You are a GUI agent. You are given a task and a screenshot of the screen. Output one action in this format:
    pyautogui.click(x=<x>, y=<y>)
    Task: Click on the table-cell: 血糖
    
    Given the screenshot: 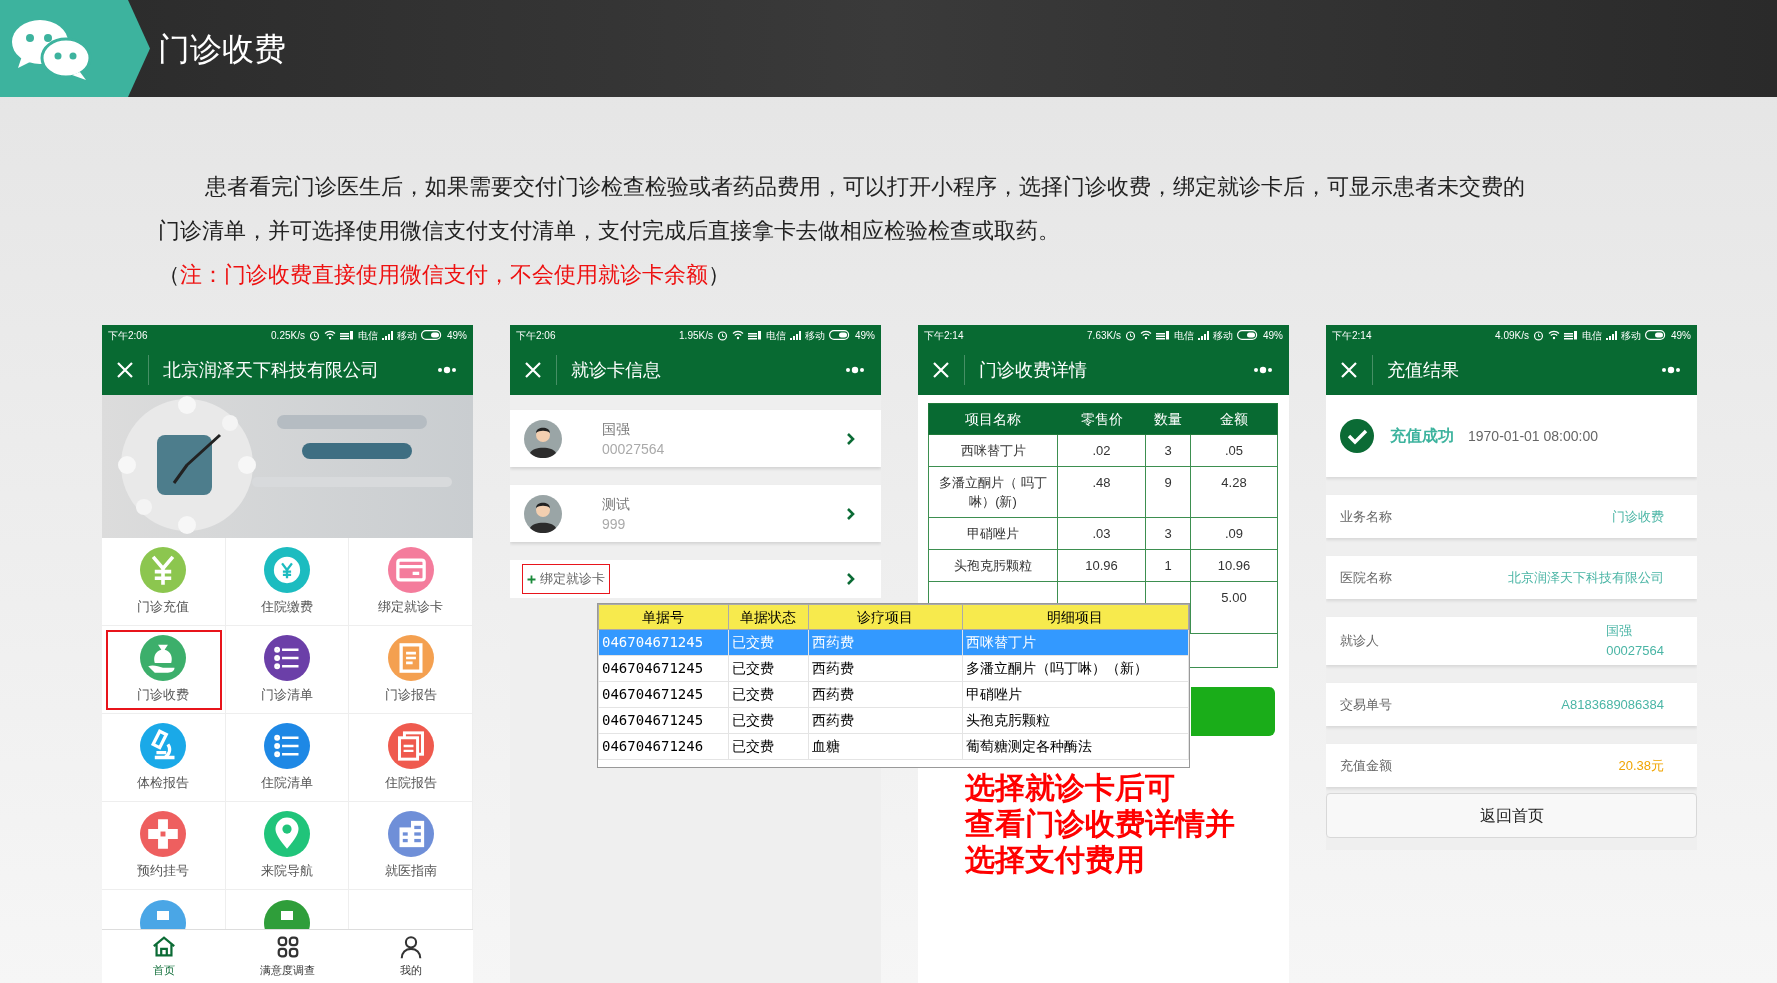 What is the action you would take?
    pyautogui.click(x=885, y=746)
    